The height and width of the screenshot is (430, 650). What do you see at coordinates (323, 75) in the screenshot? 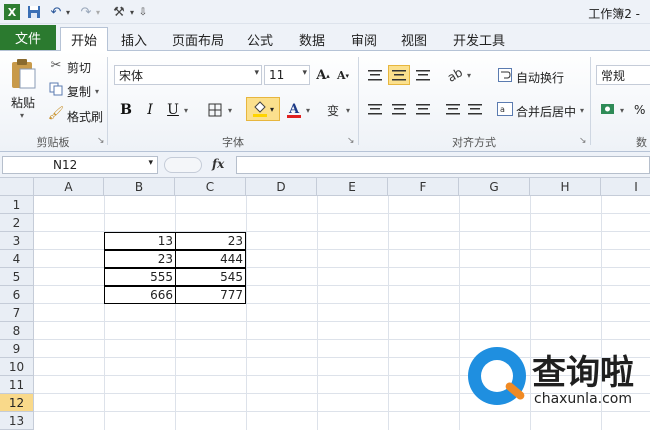
I see `grow-font-icon: A ▴` at bounding box center [323, 75].